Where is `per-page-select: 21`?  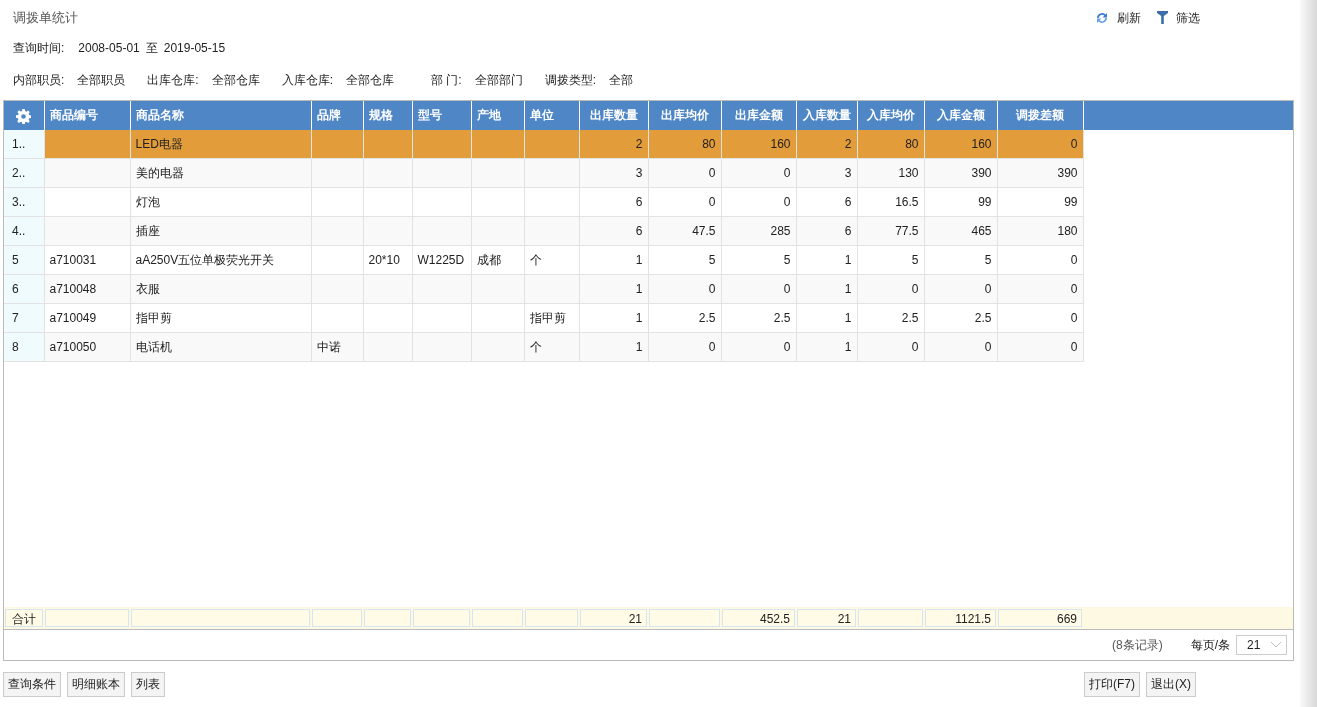
per-page-select: 21 is located at coordinates (1261, 644).